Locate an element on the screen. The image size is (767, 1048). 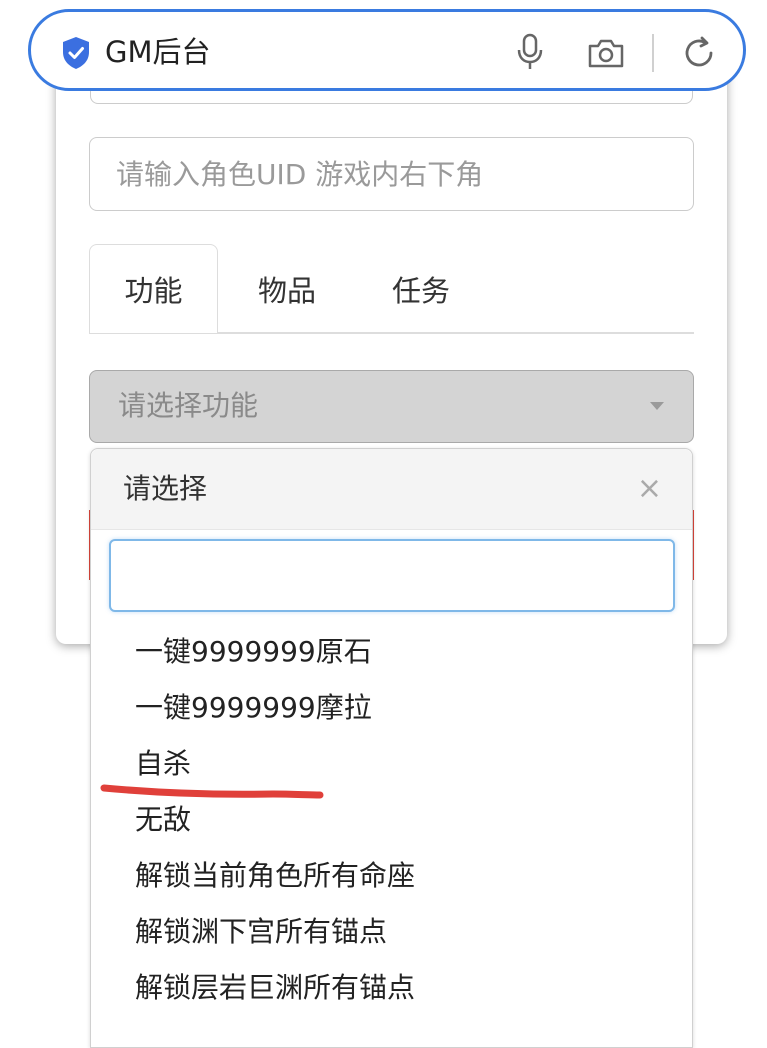
option-unlock-constellations: 解锁当前角色所有命座 is located at coordinates (275, 883).